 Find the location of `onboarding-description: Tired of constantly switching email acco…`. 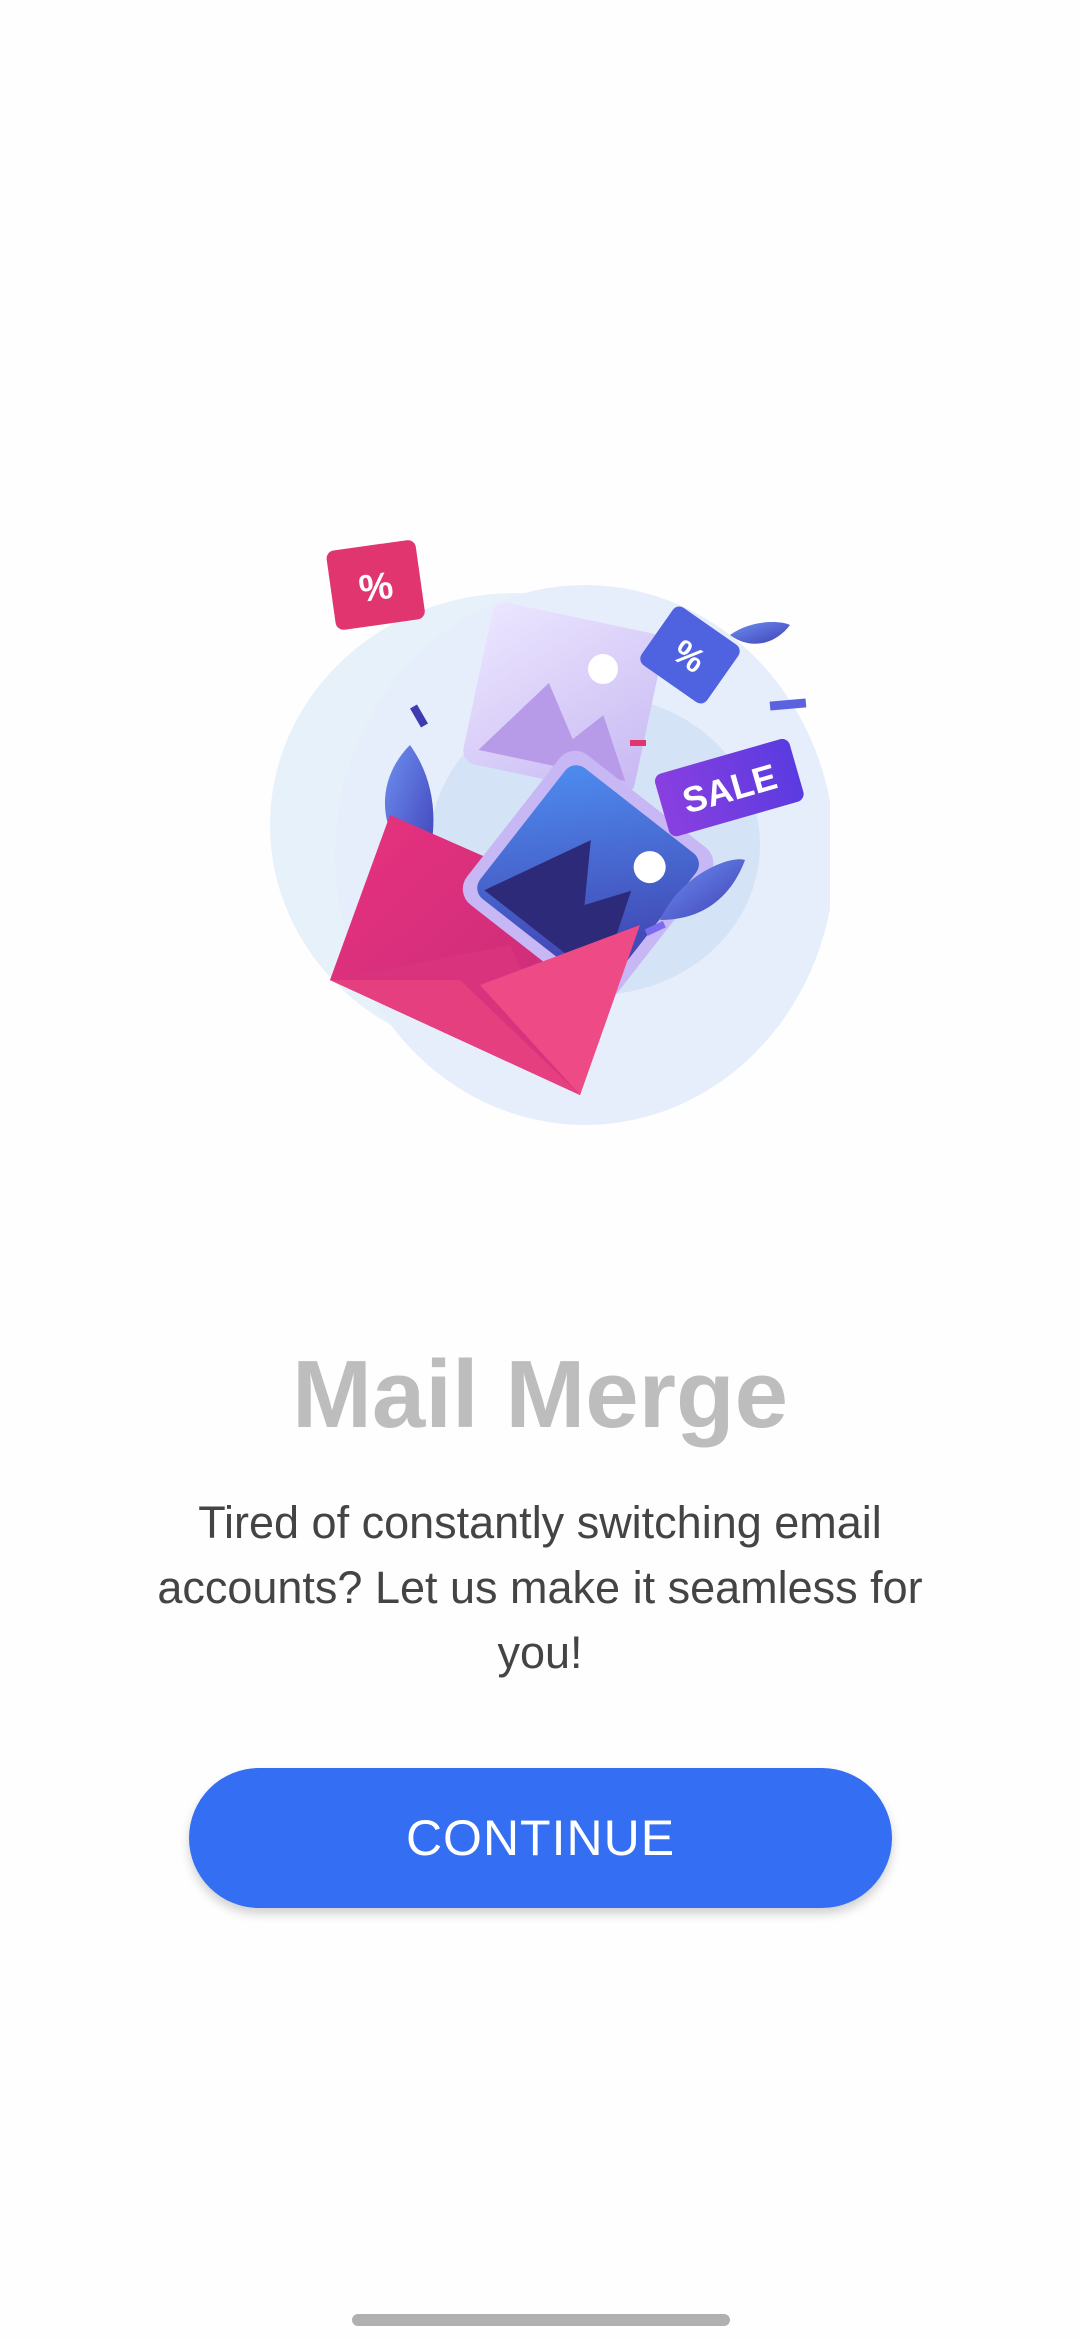

onboarding-description: Tired of constantly switching email acco… is located at coordinates (540, 1587).